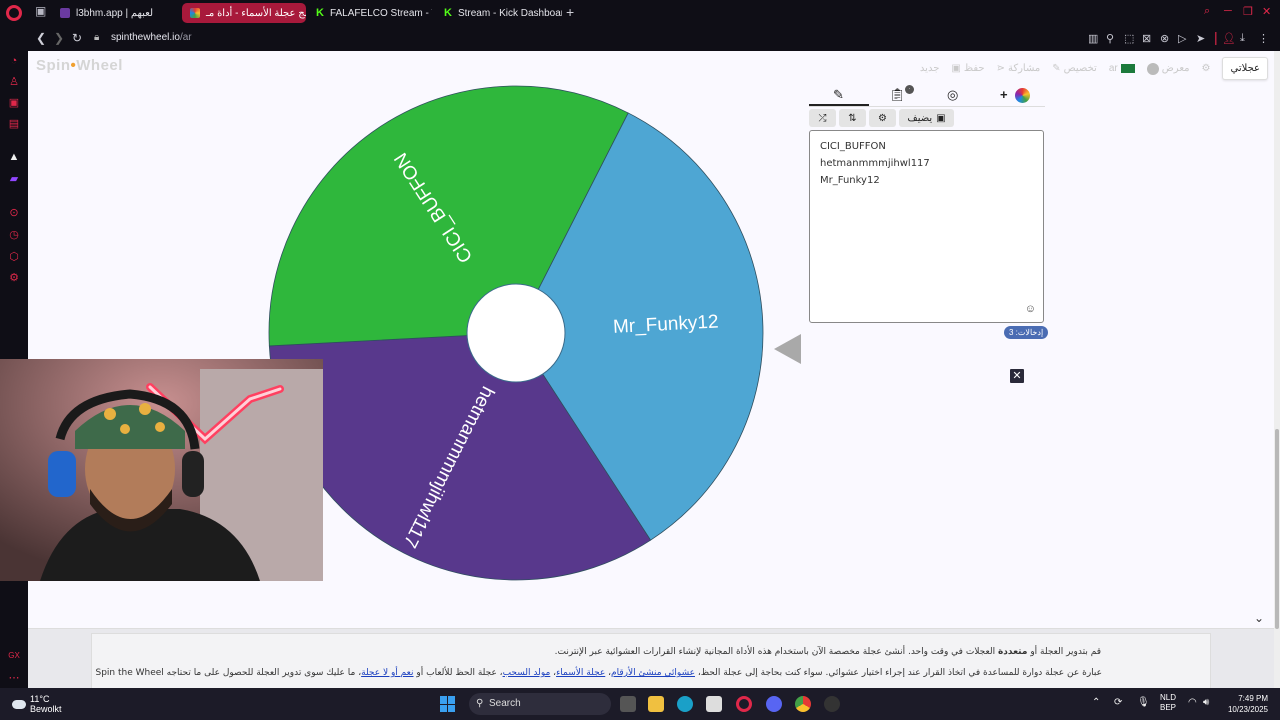 The width and height of the screenshot is (1280, 720). I want to click on windows-start-icon, so click(448, 704).